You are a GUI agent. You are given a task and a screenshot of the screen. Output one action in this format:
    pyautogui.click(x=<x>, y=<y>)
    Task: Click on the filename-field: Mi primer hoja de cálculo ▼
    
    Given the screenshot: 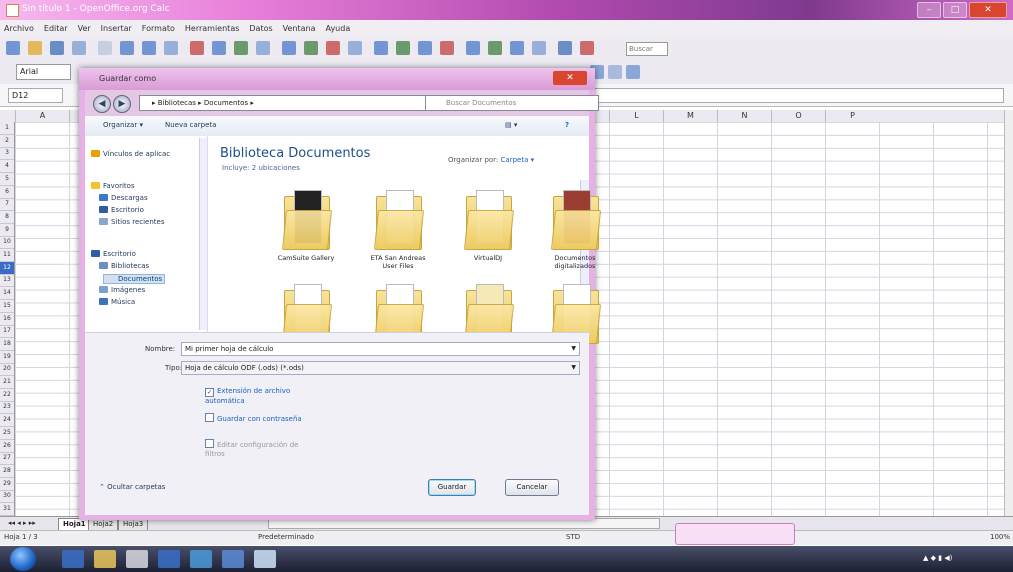 What is the action you would take?
    pyautogui.click(x=380, y=349)
    